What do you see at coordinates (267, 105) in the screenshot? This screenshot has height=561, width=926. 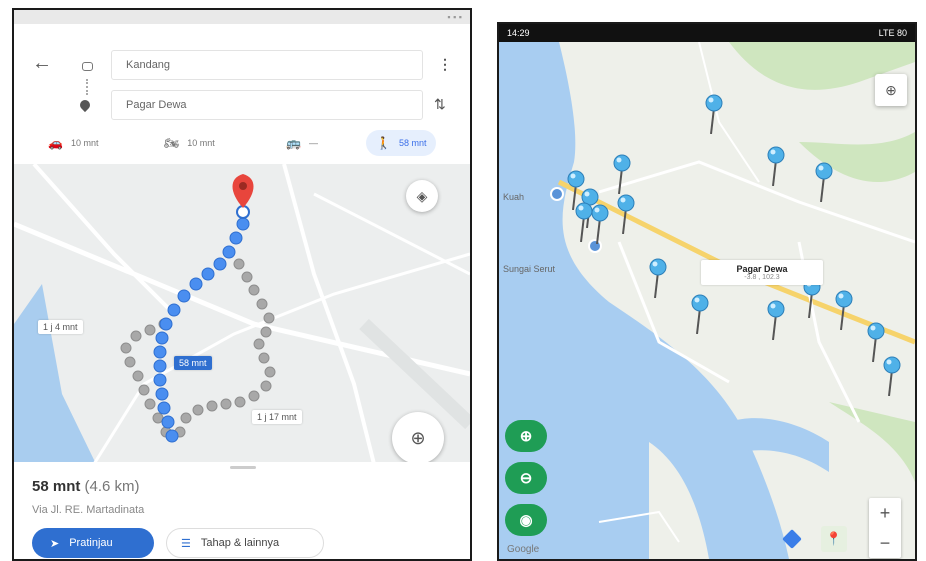 I see `destination-field: Pagar Dewa` at bounding box center [267, 105].